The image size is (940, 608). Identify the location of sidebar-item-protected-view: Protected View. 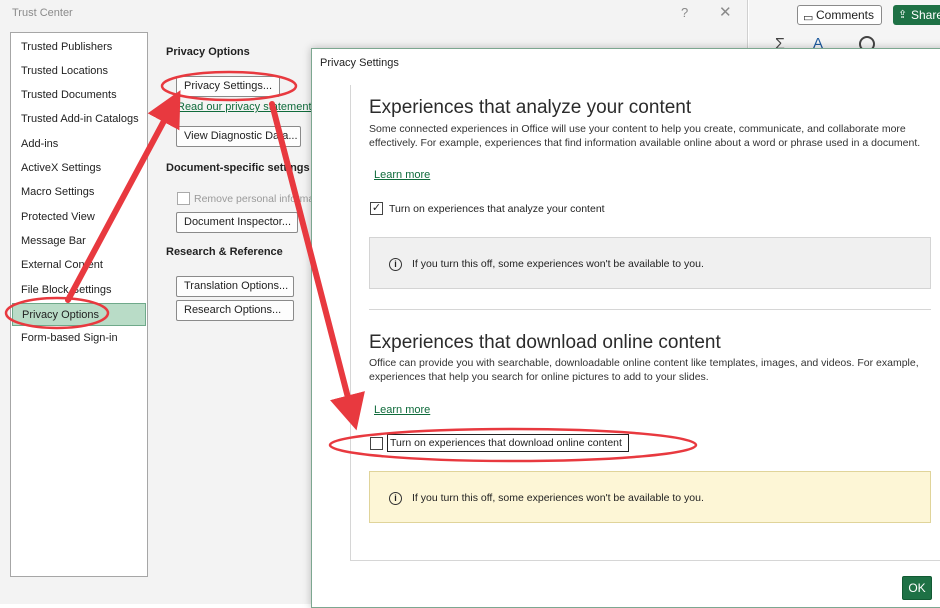
(79, 217).